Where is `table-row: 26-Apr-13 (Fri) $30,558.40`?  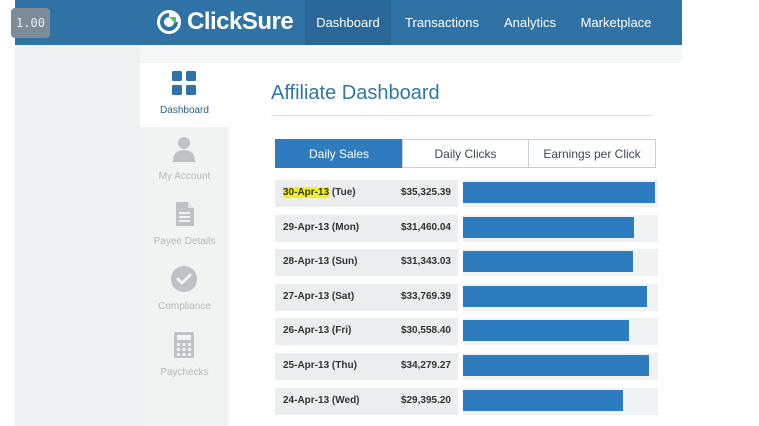 table-row: 26-Apr-13 (Fri) $30,558.40 is located at coordinates (466, 331).